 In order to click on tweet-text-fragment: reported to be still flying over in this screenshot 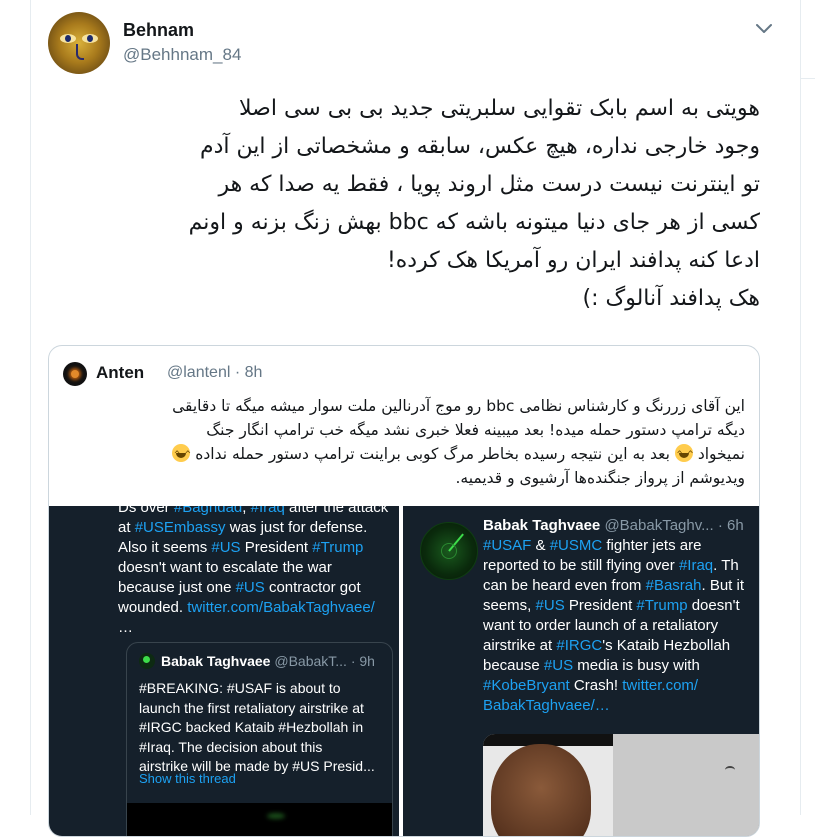, I will do `click(581, 565)`.